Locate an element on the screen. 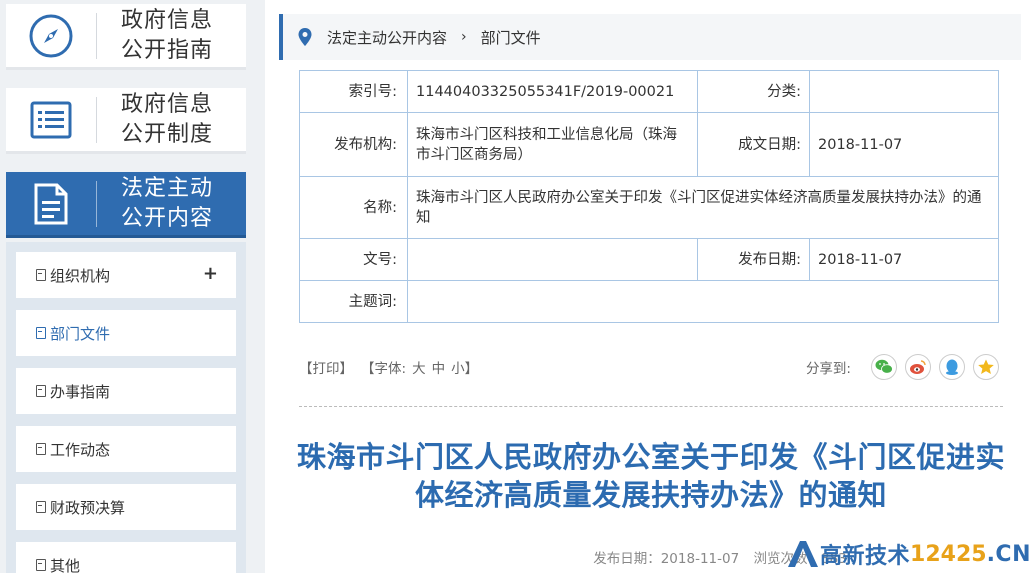 Image resolution: width=1035 pixels, height=573 pixels. index-value: 11440403325055341F/2019-00021 is located at coordinates (552, 91).